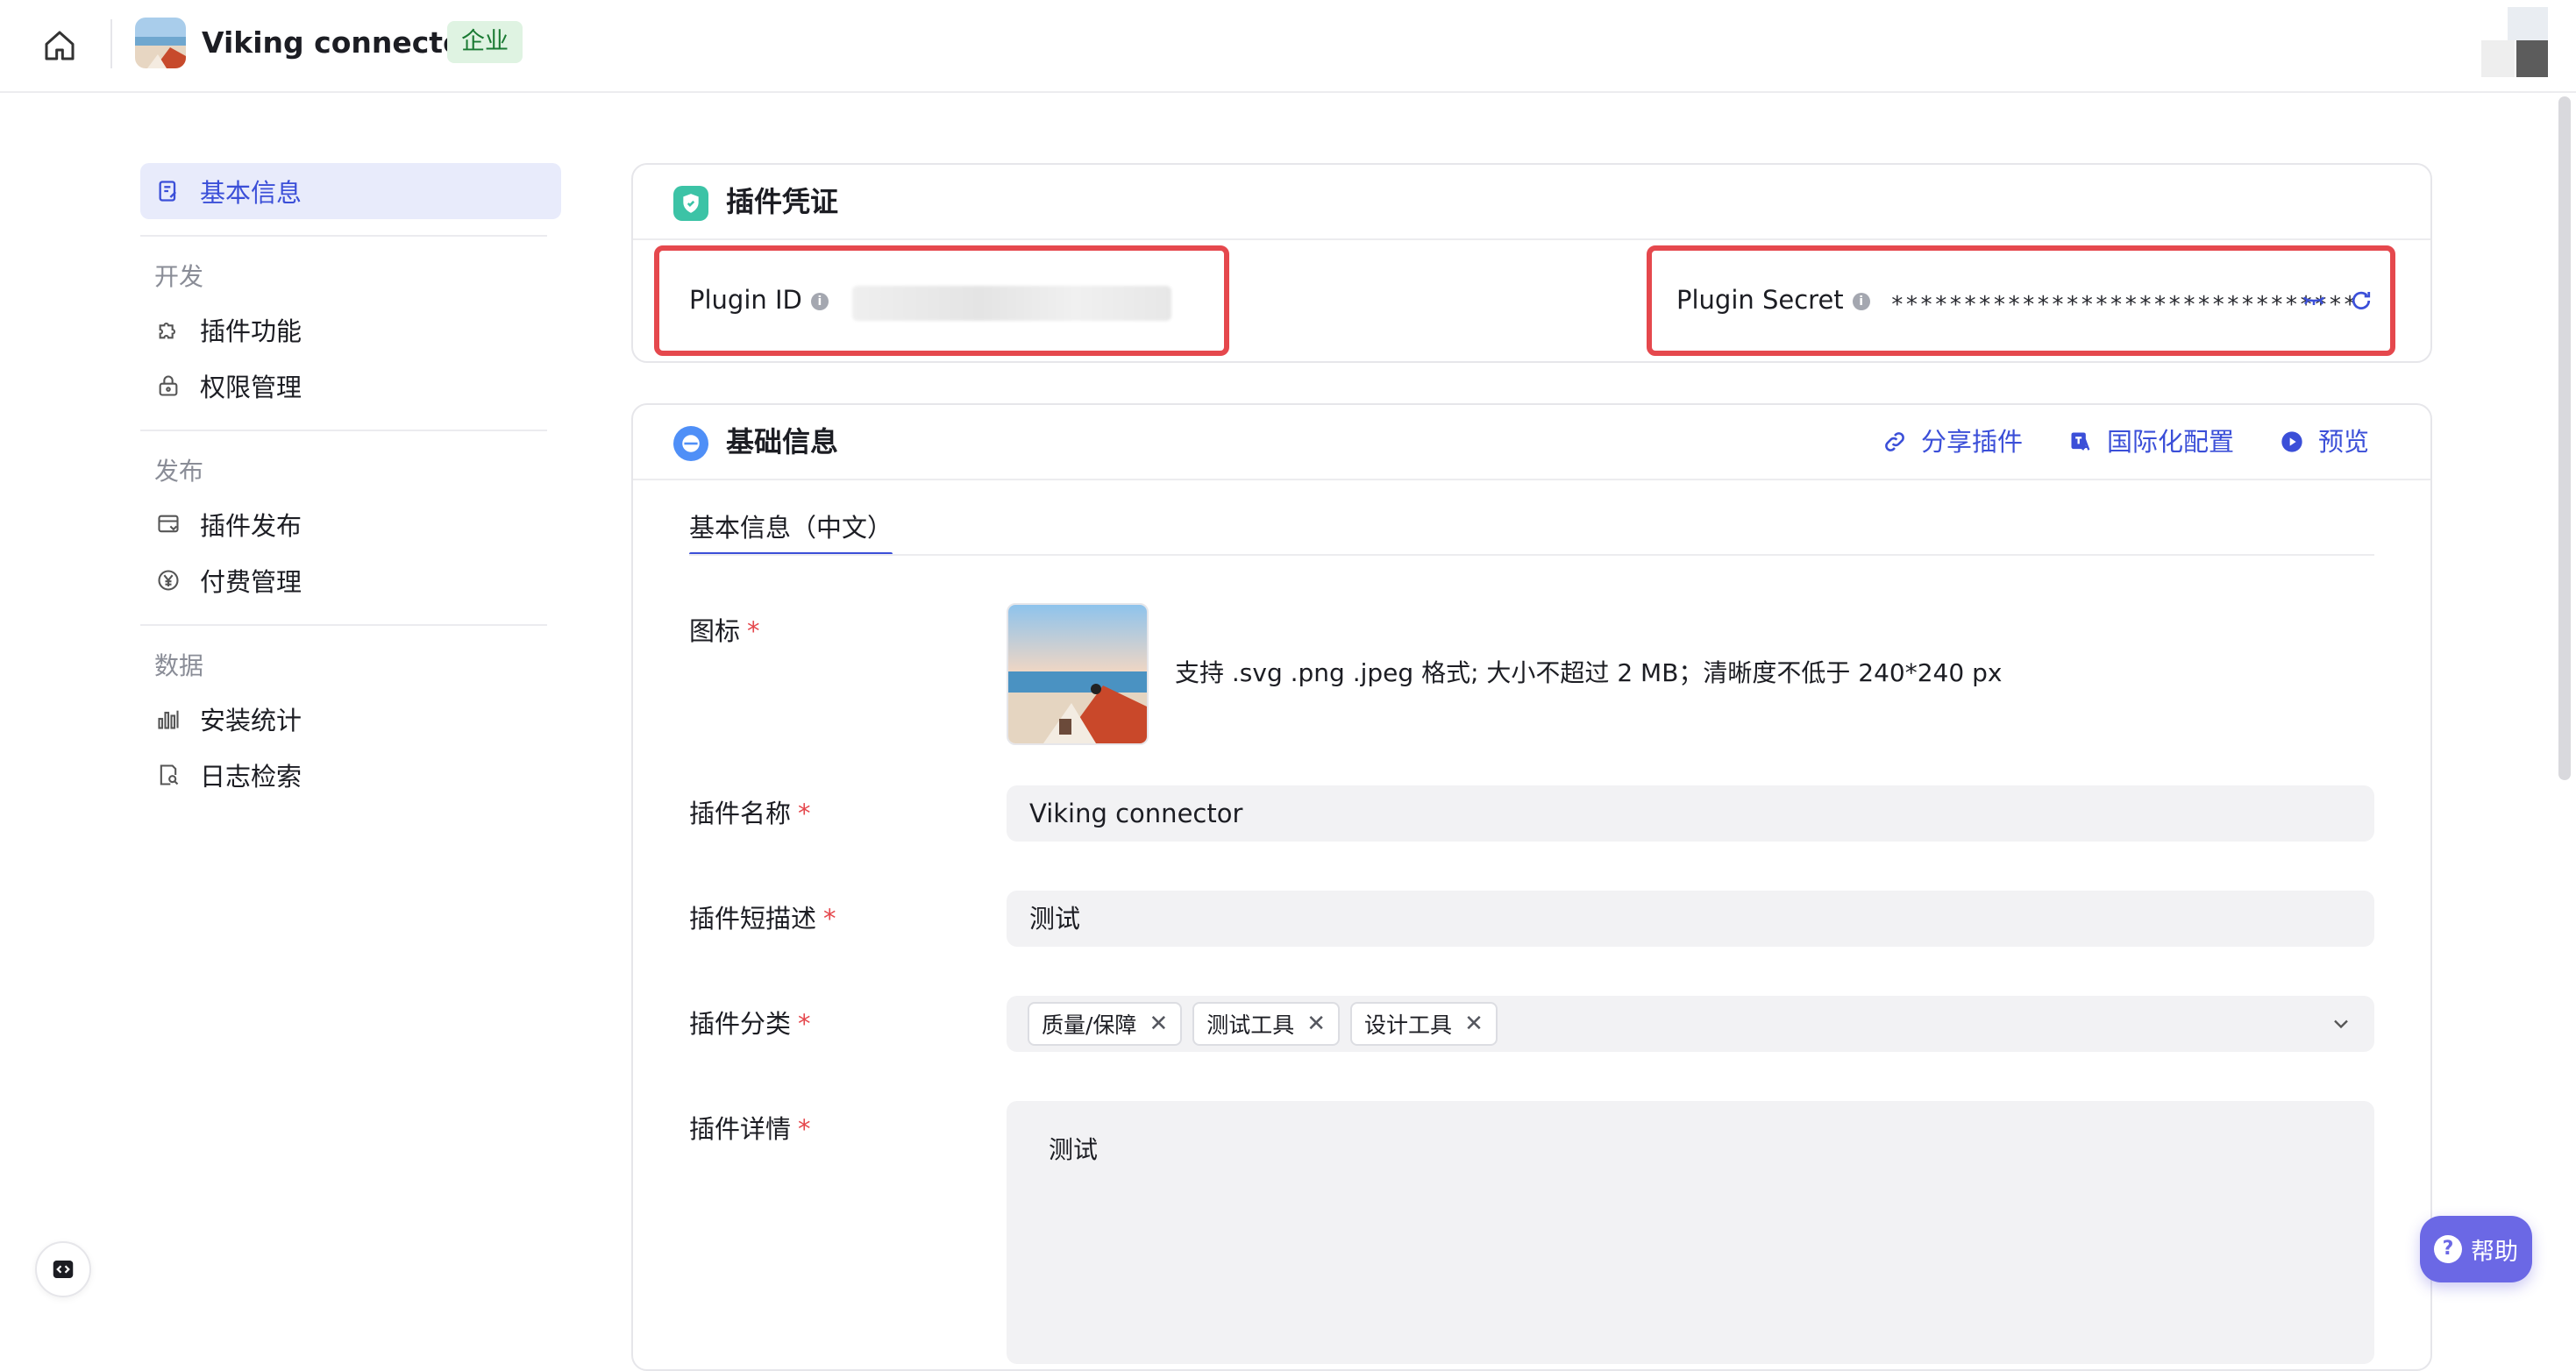 The image size is (2576, 1371). What do you see at coordinates (350, 580) in the screenshot?
I see `sidebar-item-payment: 付费管理` at bounding box center [350, 580].